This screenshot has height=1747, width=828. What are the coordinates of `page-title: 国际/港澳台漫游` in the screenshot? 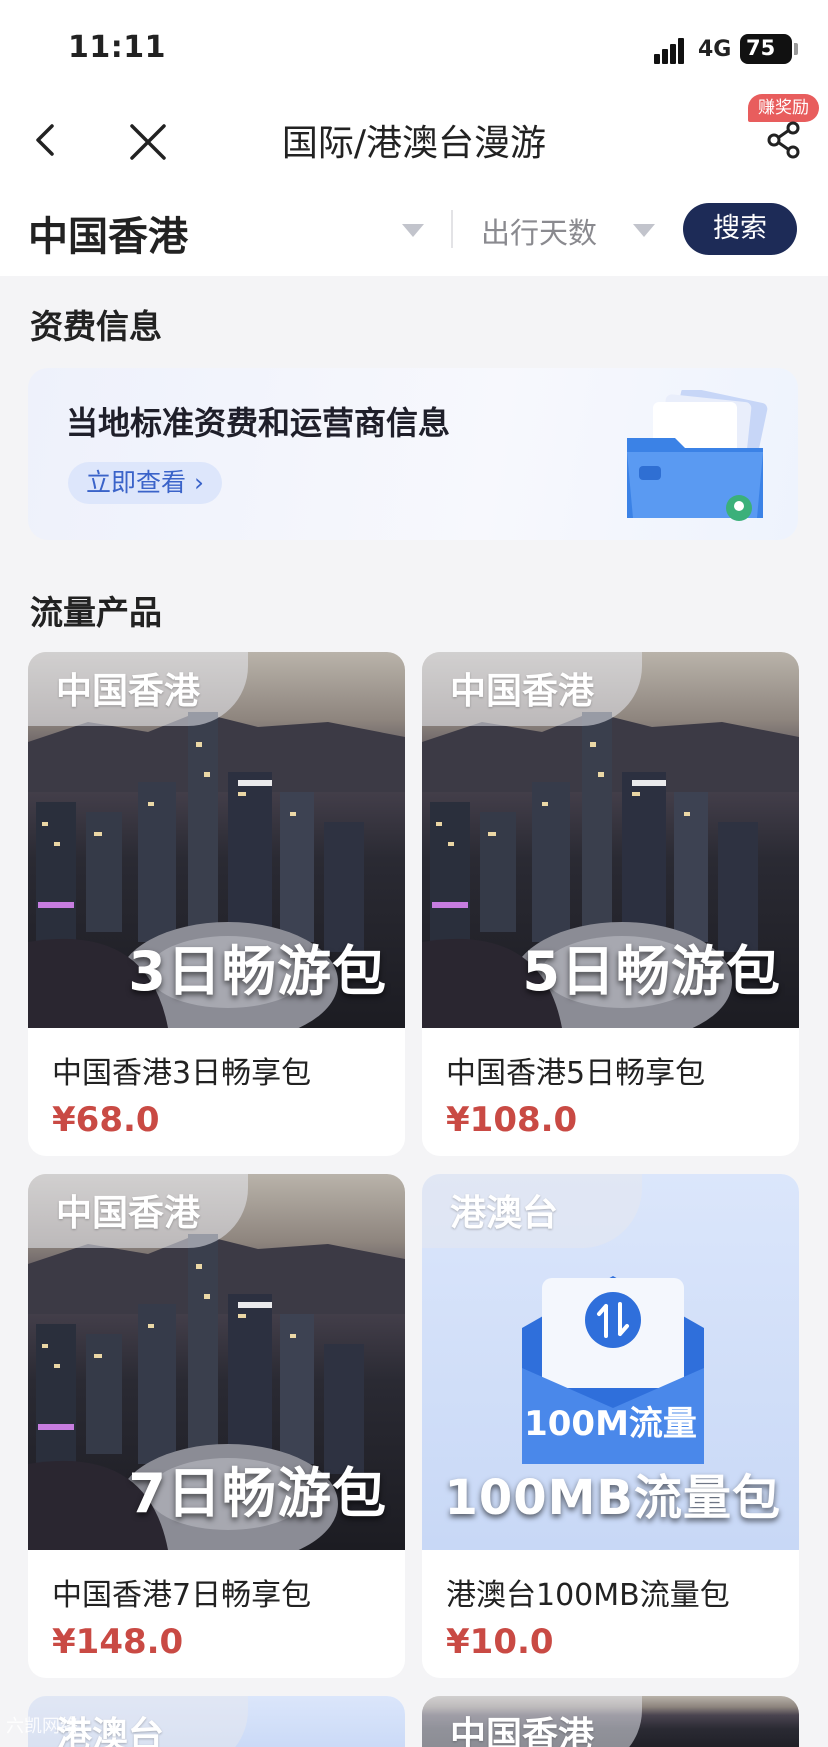 It's located at (414, 143).